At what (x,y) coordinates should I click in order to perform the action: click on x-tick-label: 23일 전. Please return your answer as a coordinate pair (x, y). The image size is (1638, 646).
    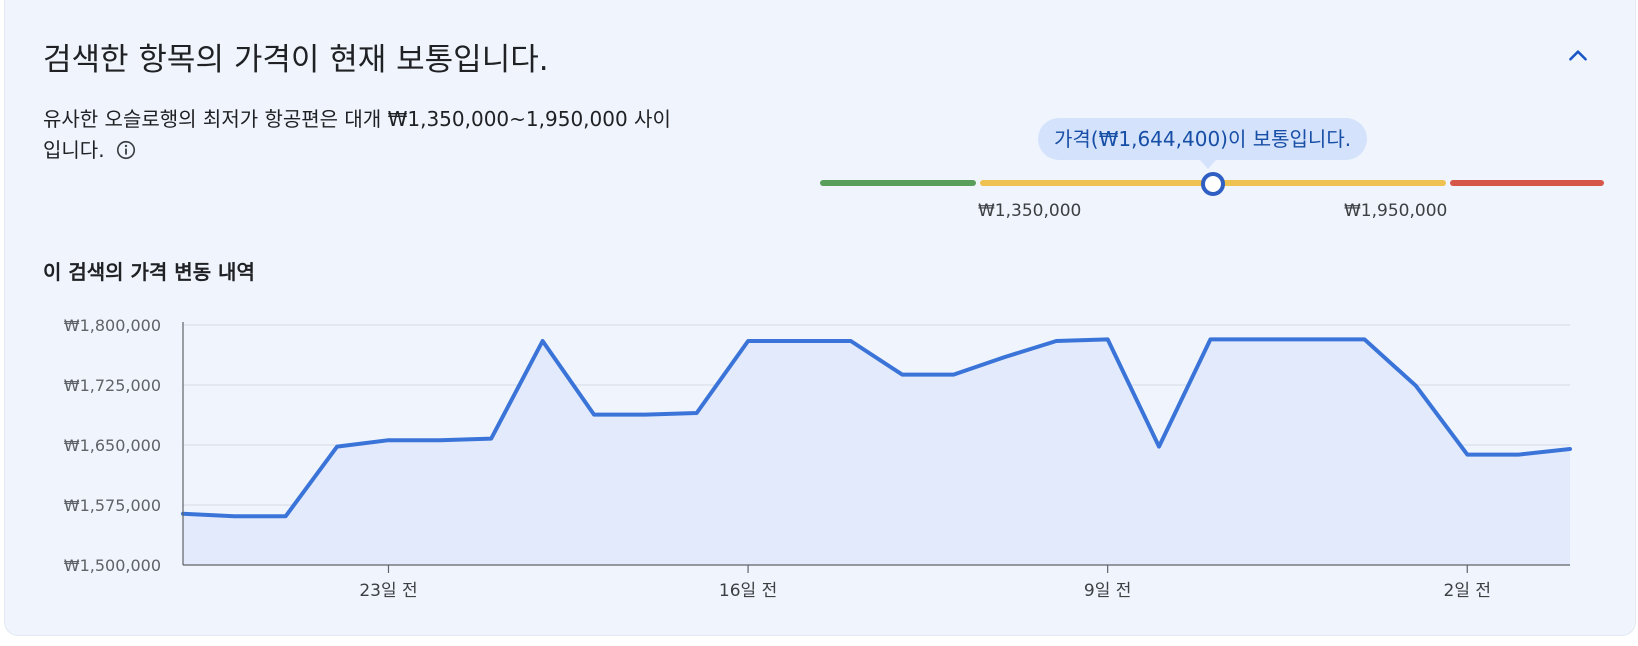
    Looking at the image, I should click on (388, 591).